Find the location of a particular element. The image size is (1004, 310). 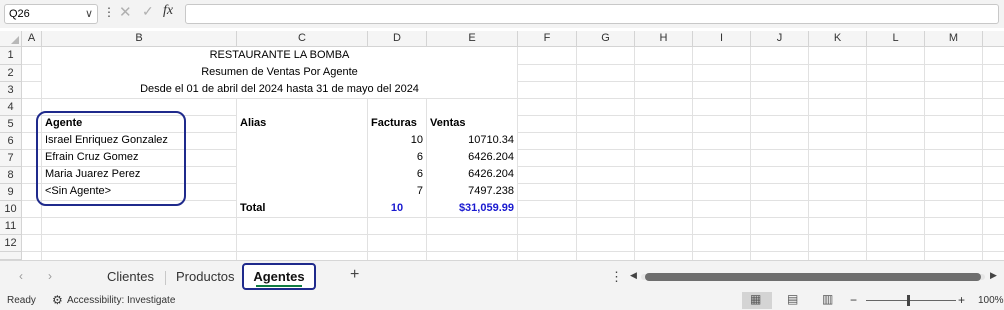

name-box-value: Q26 is located at coordinates (19, 14).